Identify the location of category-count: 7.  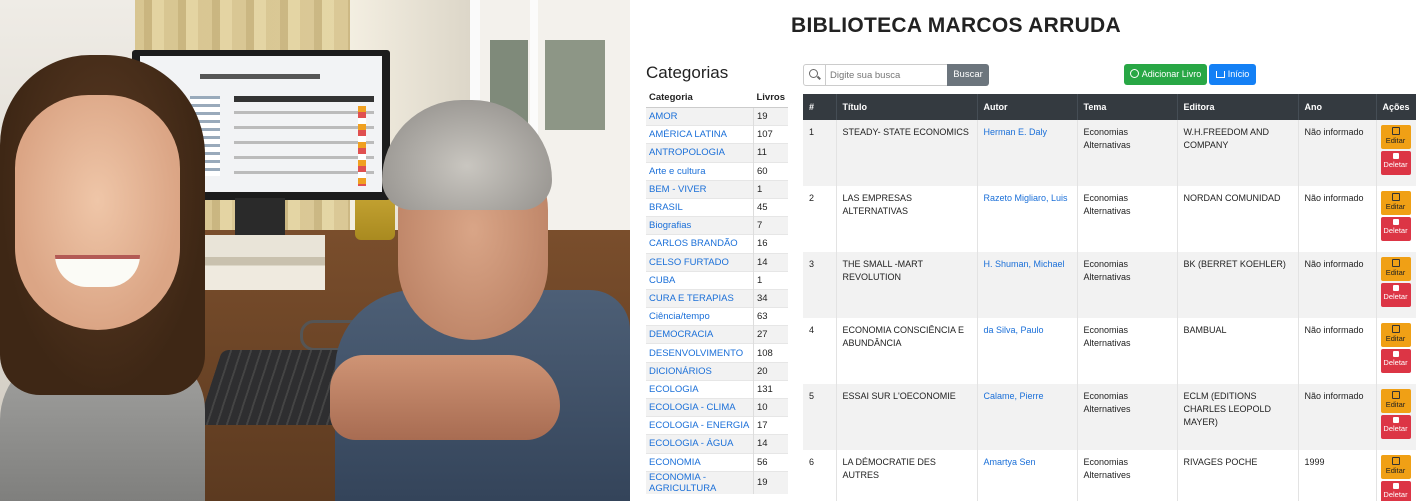
(770, 225).